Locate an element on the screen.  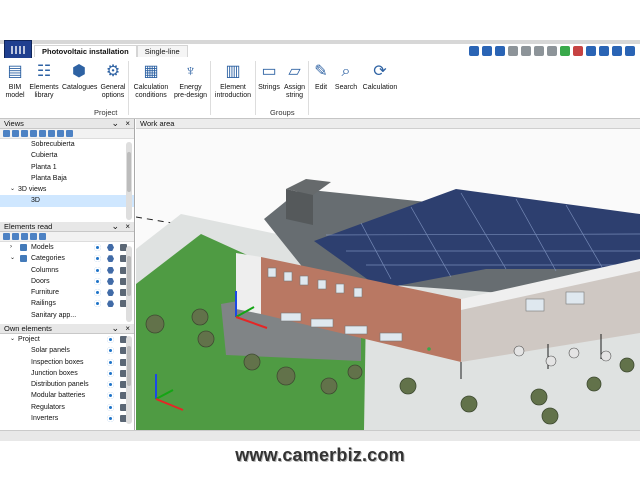
search-button: ⌕ Search is located at coordinates (346, 77).